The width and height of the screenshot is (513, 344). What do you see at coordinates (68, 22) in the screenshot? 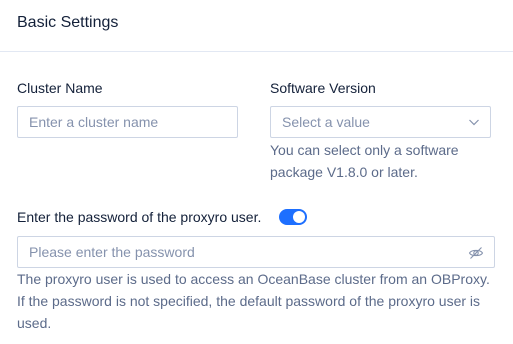
I see `section-title: Basic Settings` at bounding box center [68, 22].